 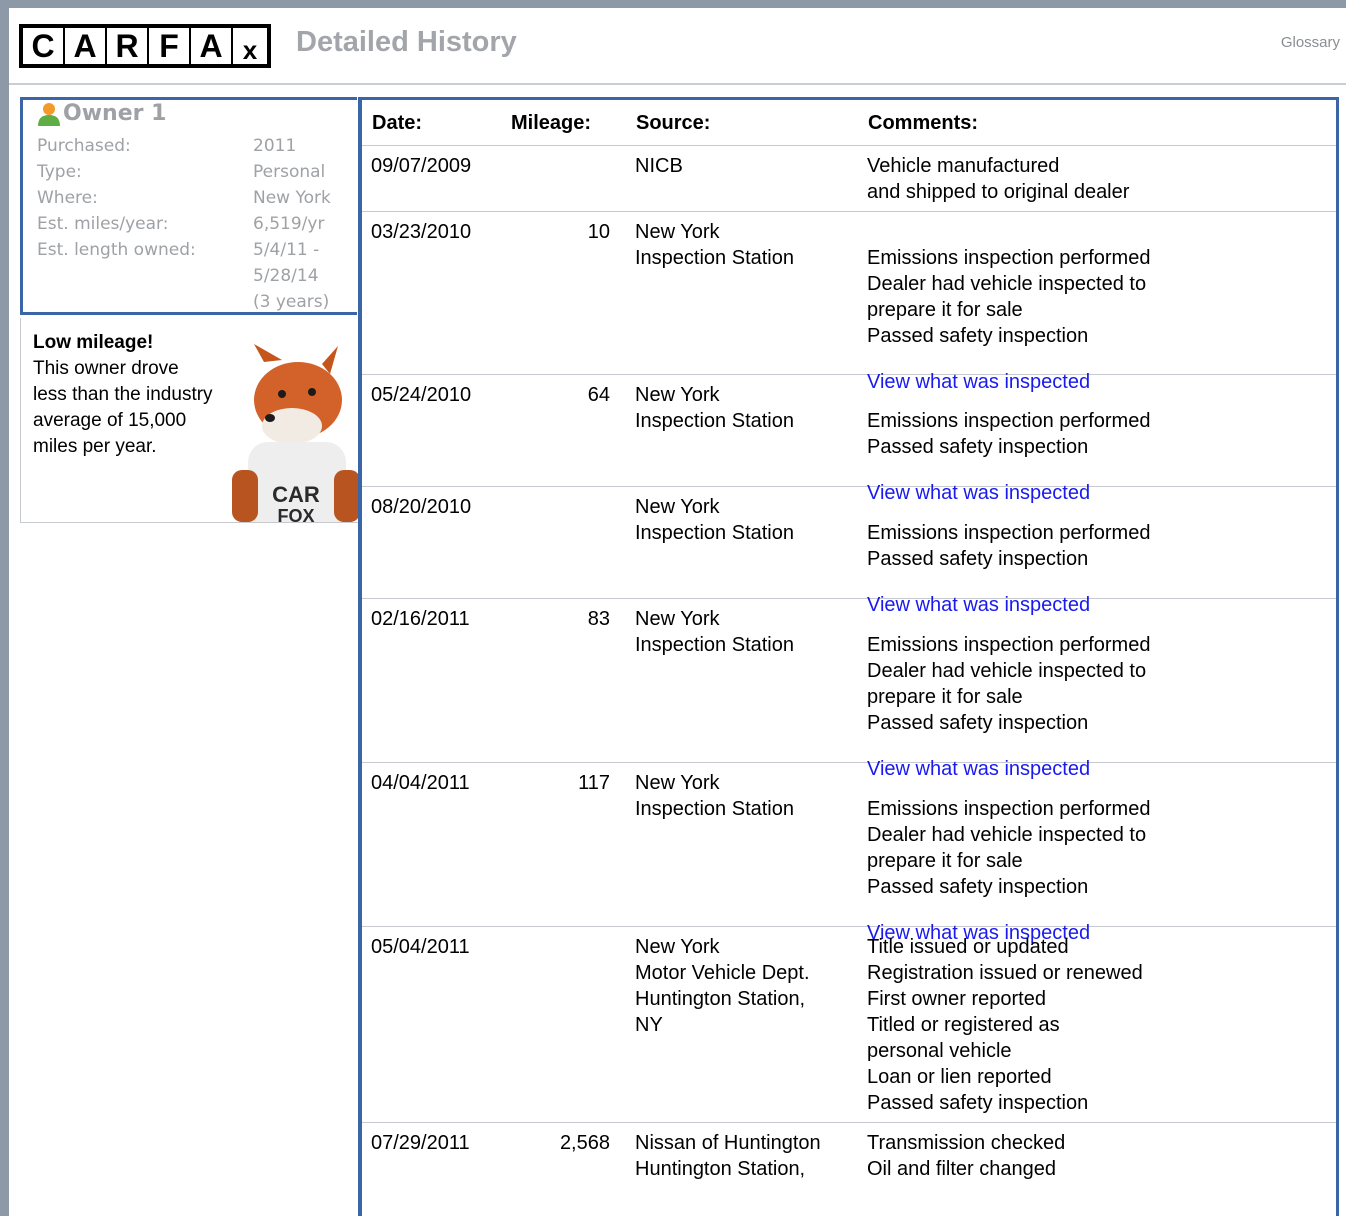 I want to click on header-mileage: Mileage:, so click(x=551, y=123).